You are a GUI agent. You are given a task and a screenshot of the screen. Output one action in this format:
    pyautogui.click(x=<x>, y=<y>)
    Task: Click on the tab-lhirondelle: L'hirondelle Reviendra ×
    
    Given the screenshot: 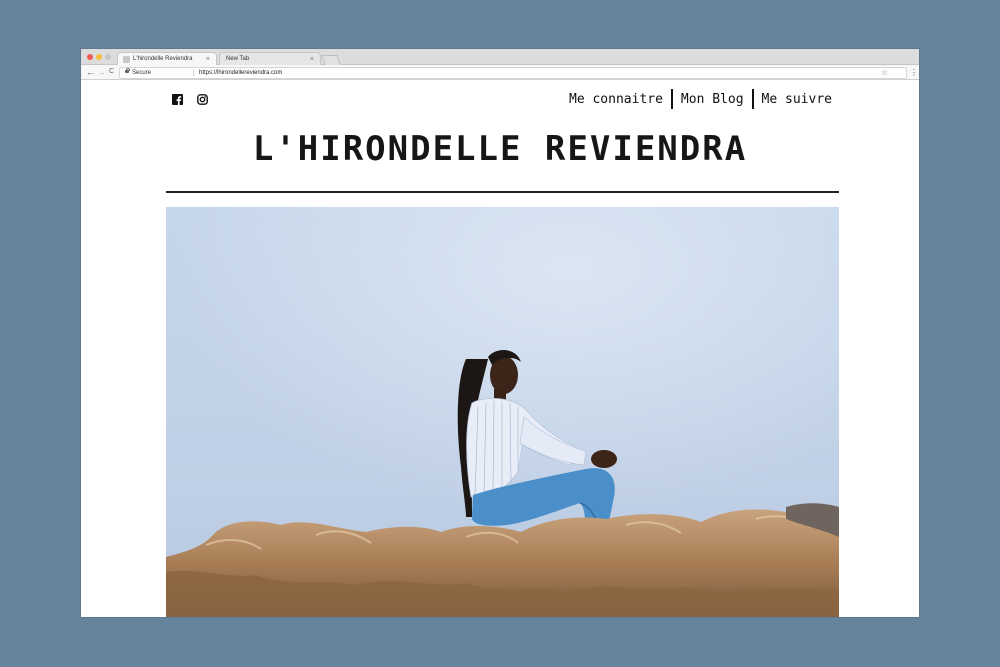 What is the action you would take?
    pyautogui.click(x=167, y=58)
    